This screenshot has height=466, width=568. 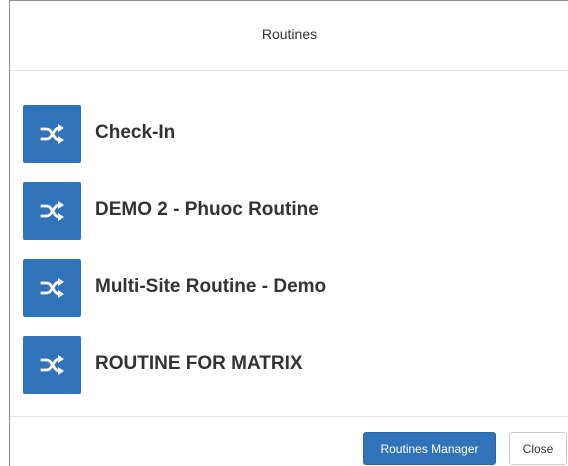 I want to click on modal-title: Routines, so click(x=289, y=33).